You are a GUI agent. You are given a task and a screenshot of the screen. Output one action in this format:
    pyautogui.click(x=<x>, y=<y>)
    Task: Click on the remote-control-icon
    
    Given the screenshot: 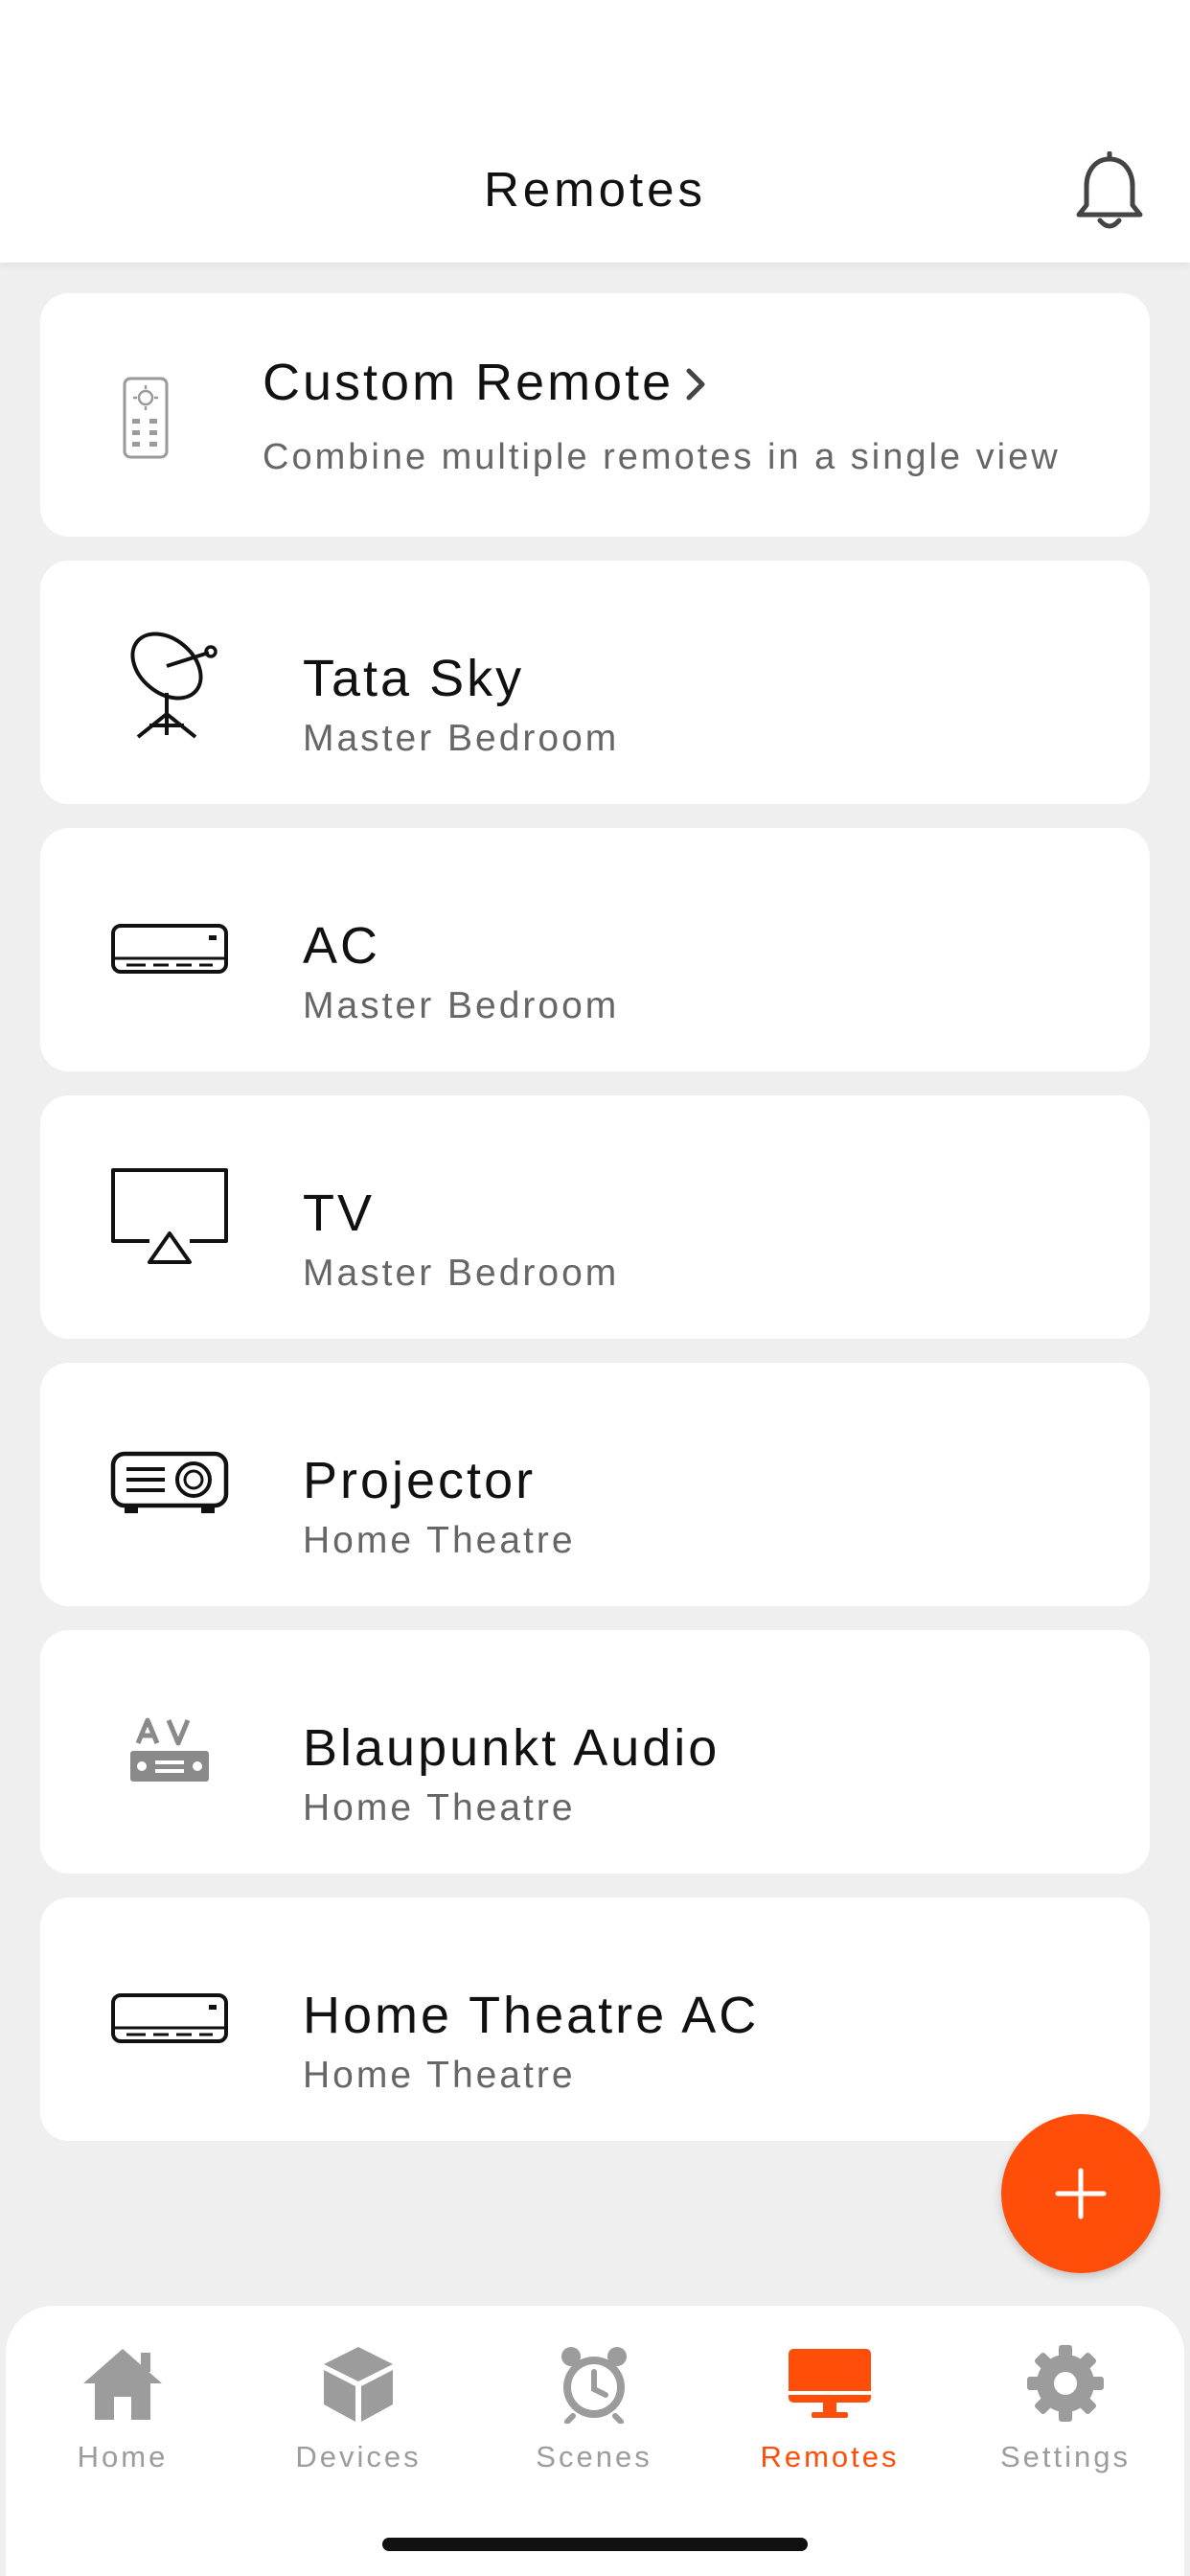 What is the action you would take?
    pyautogui.click(x=146, y=418)
    